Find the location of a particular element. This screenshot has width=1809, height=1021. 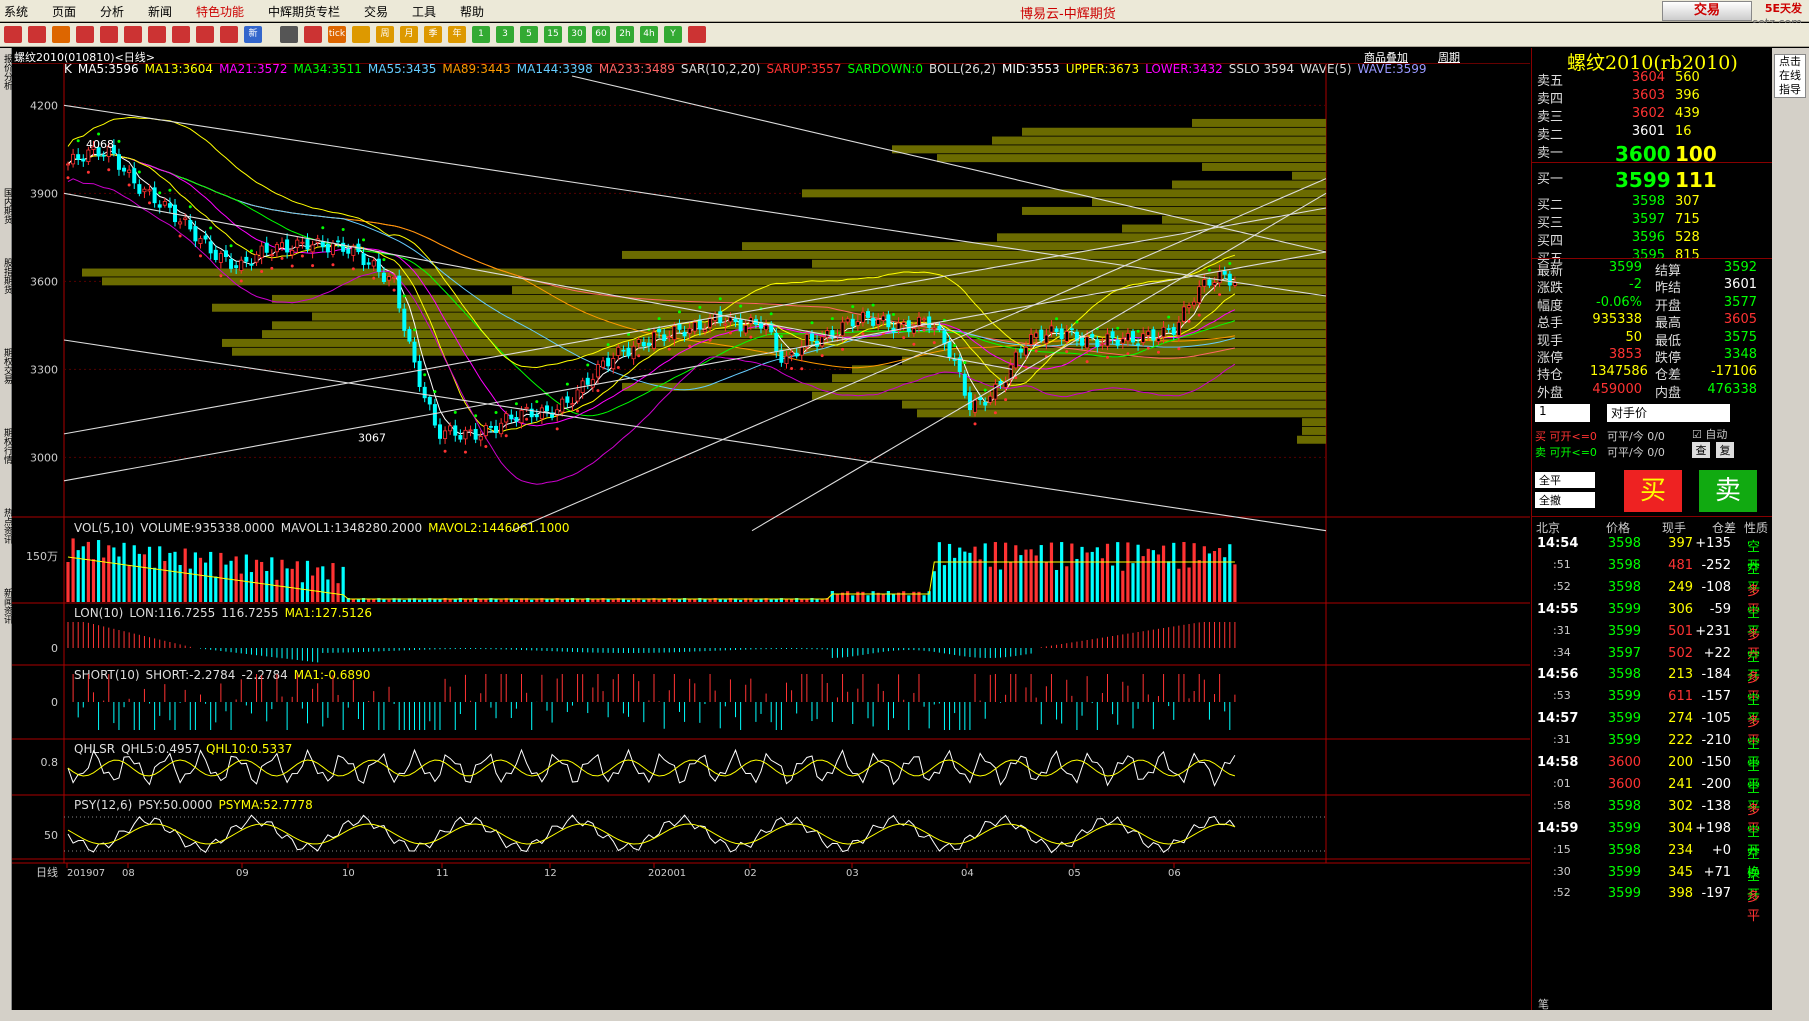

tick-row: :34 3597 502 +22 空开 is located at coordinates (1652, 665).